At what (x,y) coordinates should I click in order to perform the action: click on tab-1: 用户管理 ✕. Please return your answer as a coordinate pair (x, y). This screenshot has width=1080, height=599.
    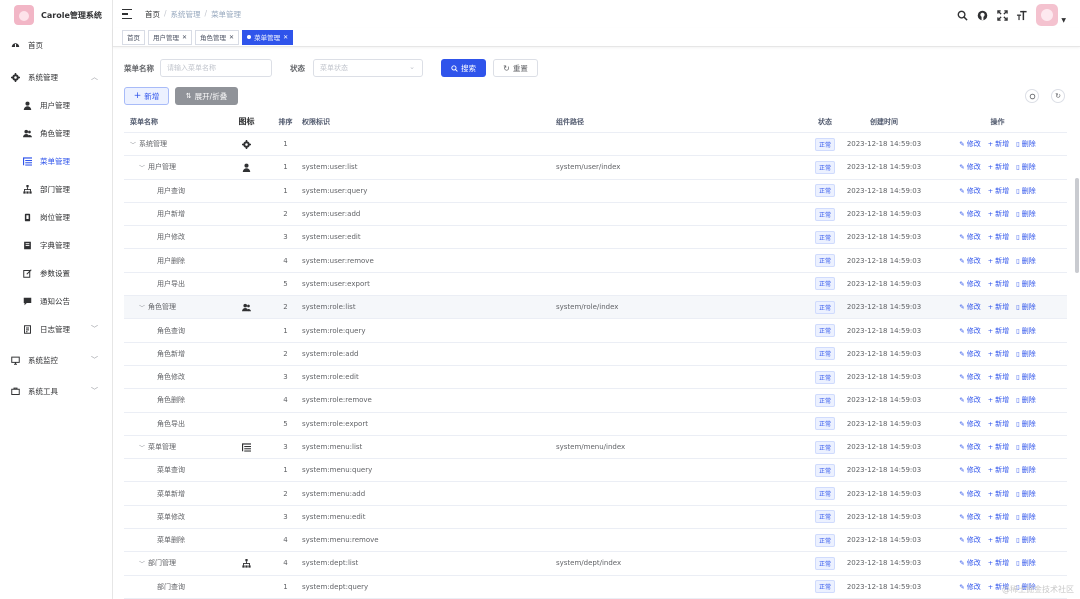
    Looking at the image, I should click on (170, 37).